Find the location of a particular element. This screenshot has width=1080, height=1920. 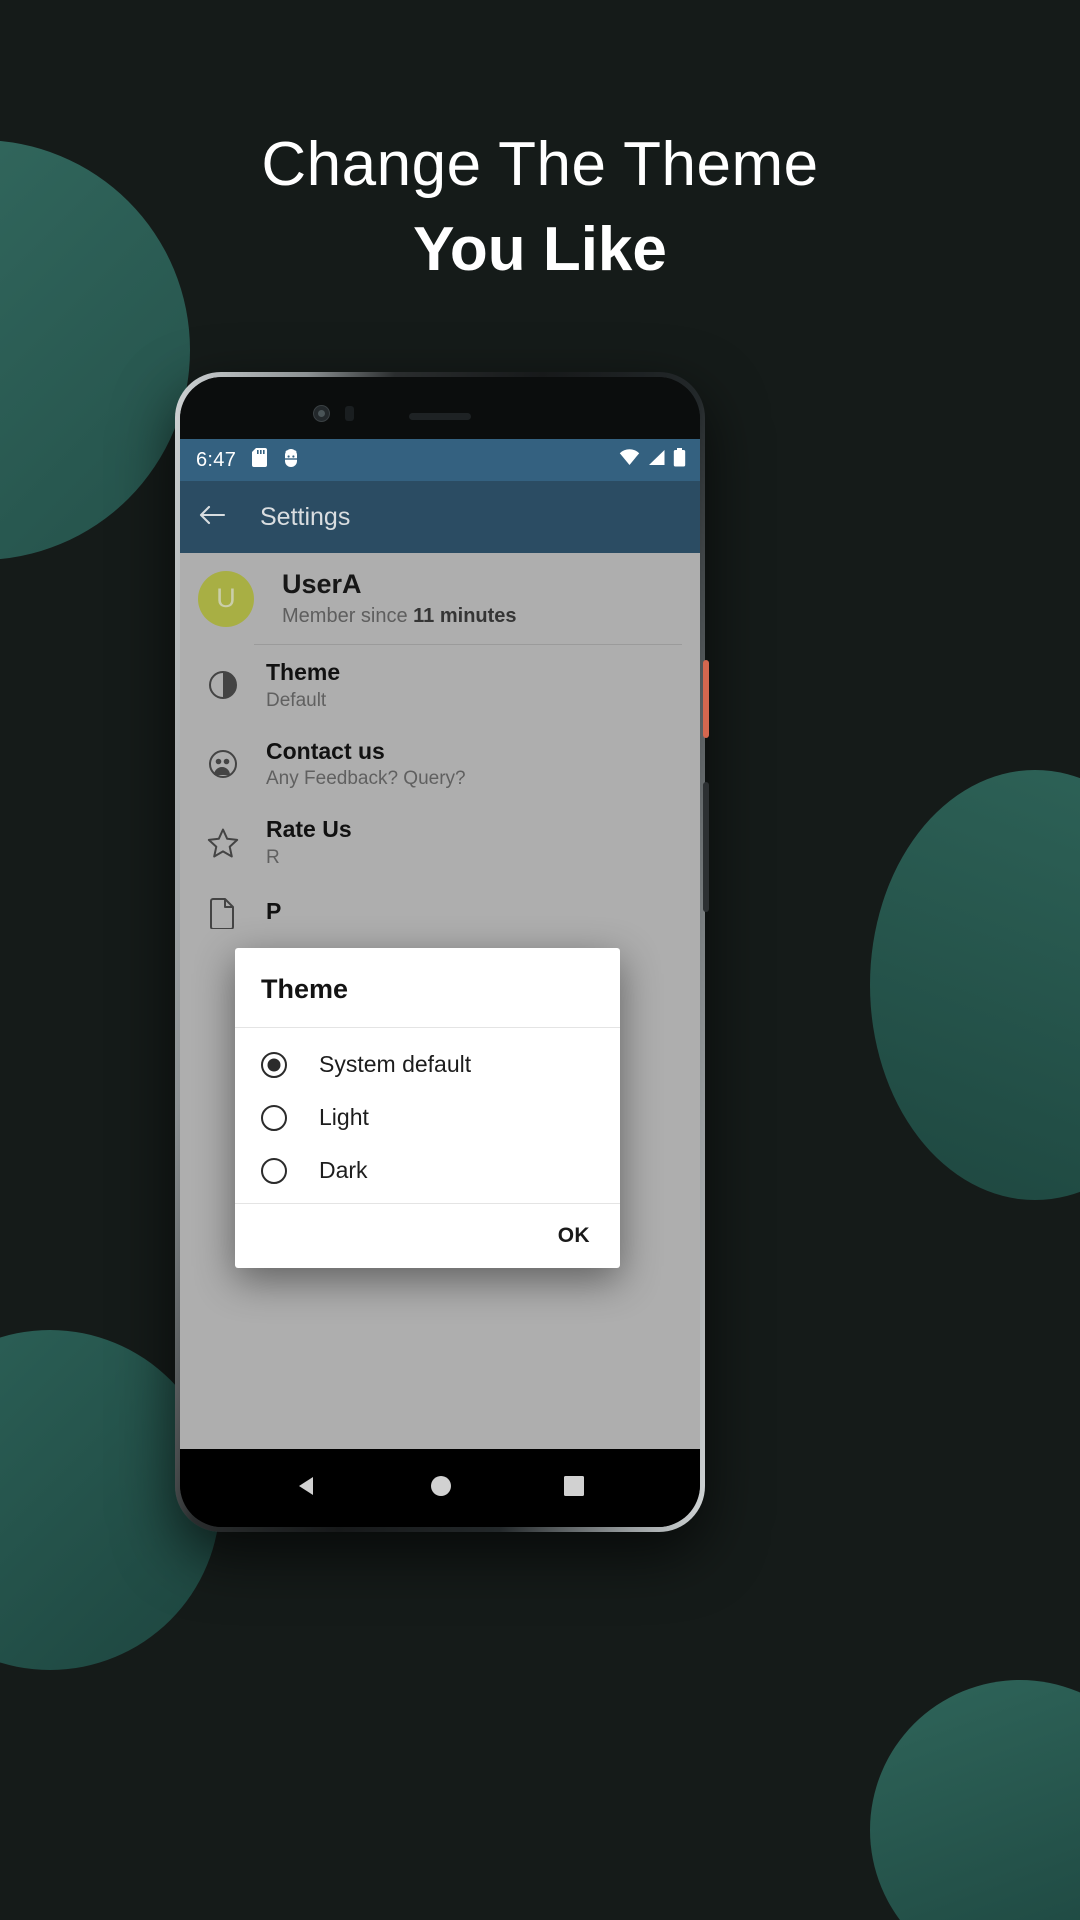

cellular-signal-icon is located at coordinates (656, 460).